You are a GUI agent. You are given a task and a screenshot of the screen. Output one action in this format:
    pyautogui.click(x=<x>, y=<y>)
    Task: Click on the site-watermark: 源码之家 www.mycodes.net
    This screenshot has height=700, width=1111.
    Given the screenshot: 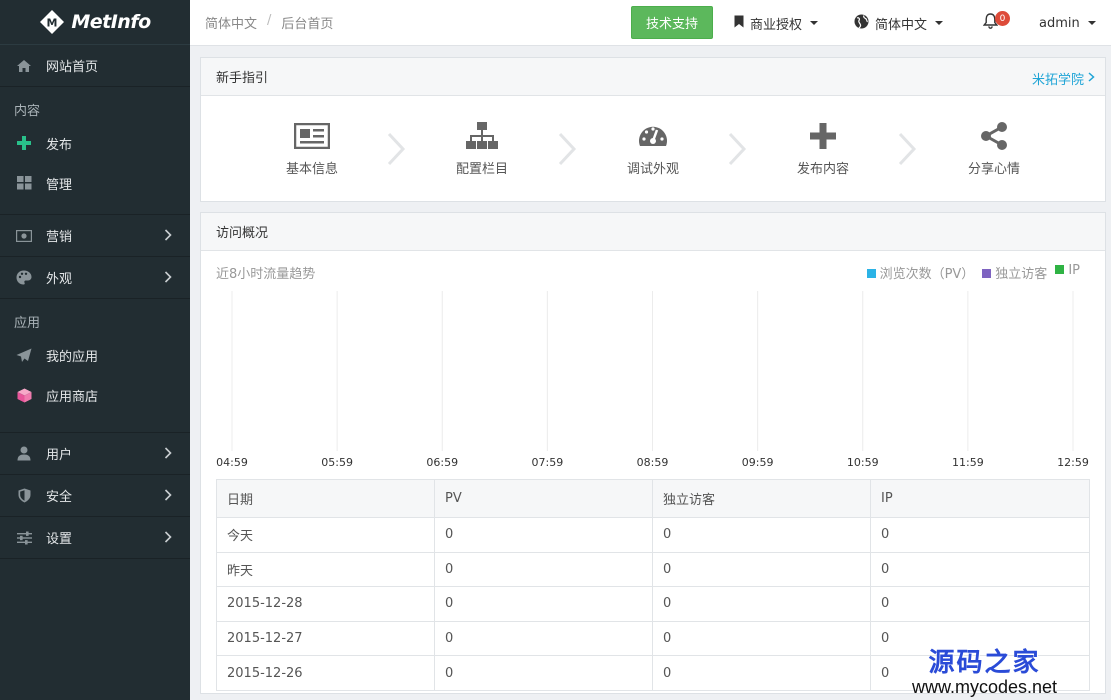 What is the action you would take?
    pyautogui.click(x=984, y=670)
    